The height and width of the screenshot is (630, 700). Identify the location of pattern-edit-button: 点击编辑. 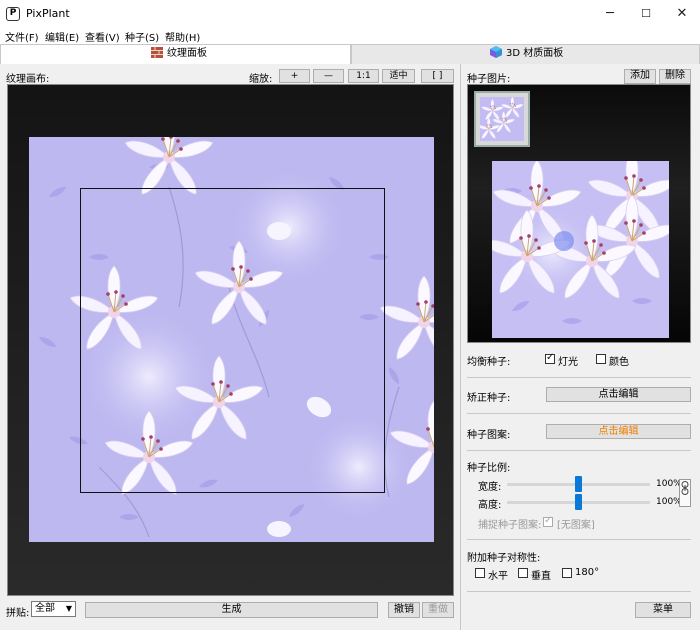
(618, 431).